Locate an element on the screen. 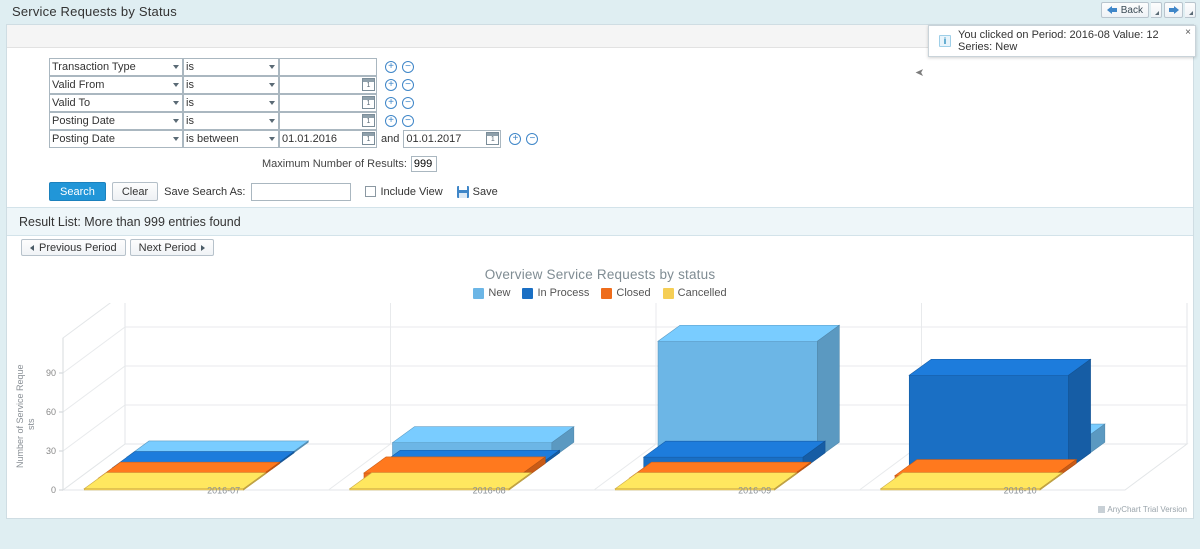  chart-title: Overview Service Requests by status is located at coordinates (600, 274).